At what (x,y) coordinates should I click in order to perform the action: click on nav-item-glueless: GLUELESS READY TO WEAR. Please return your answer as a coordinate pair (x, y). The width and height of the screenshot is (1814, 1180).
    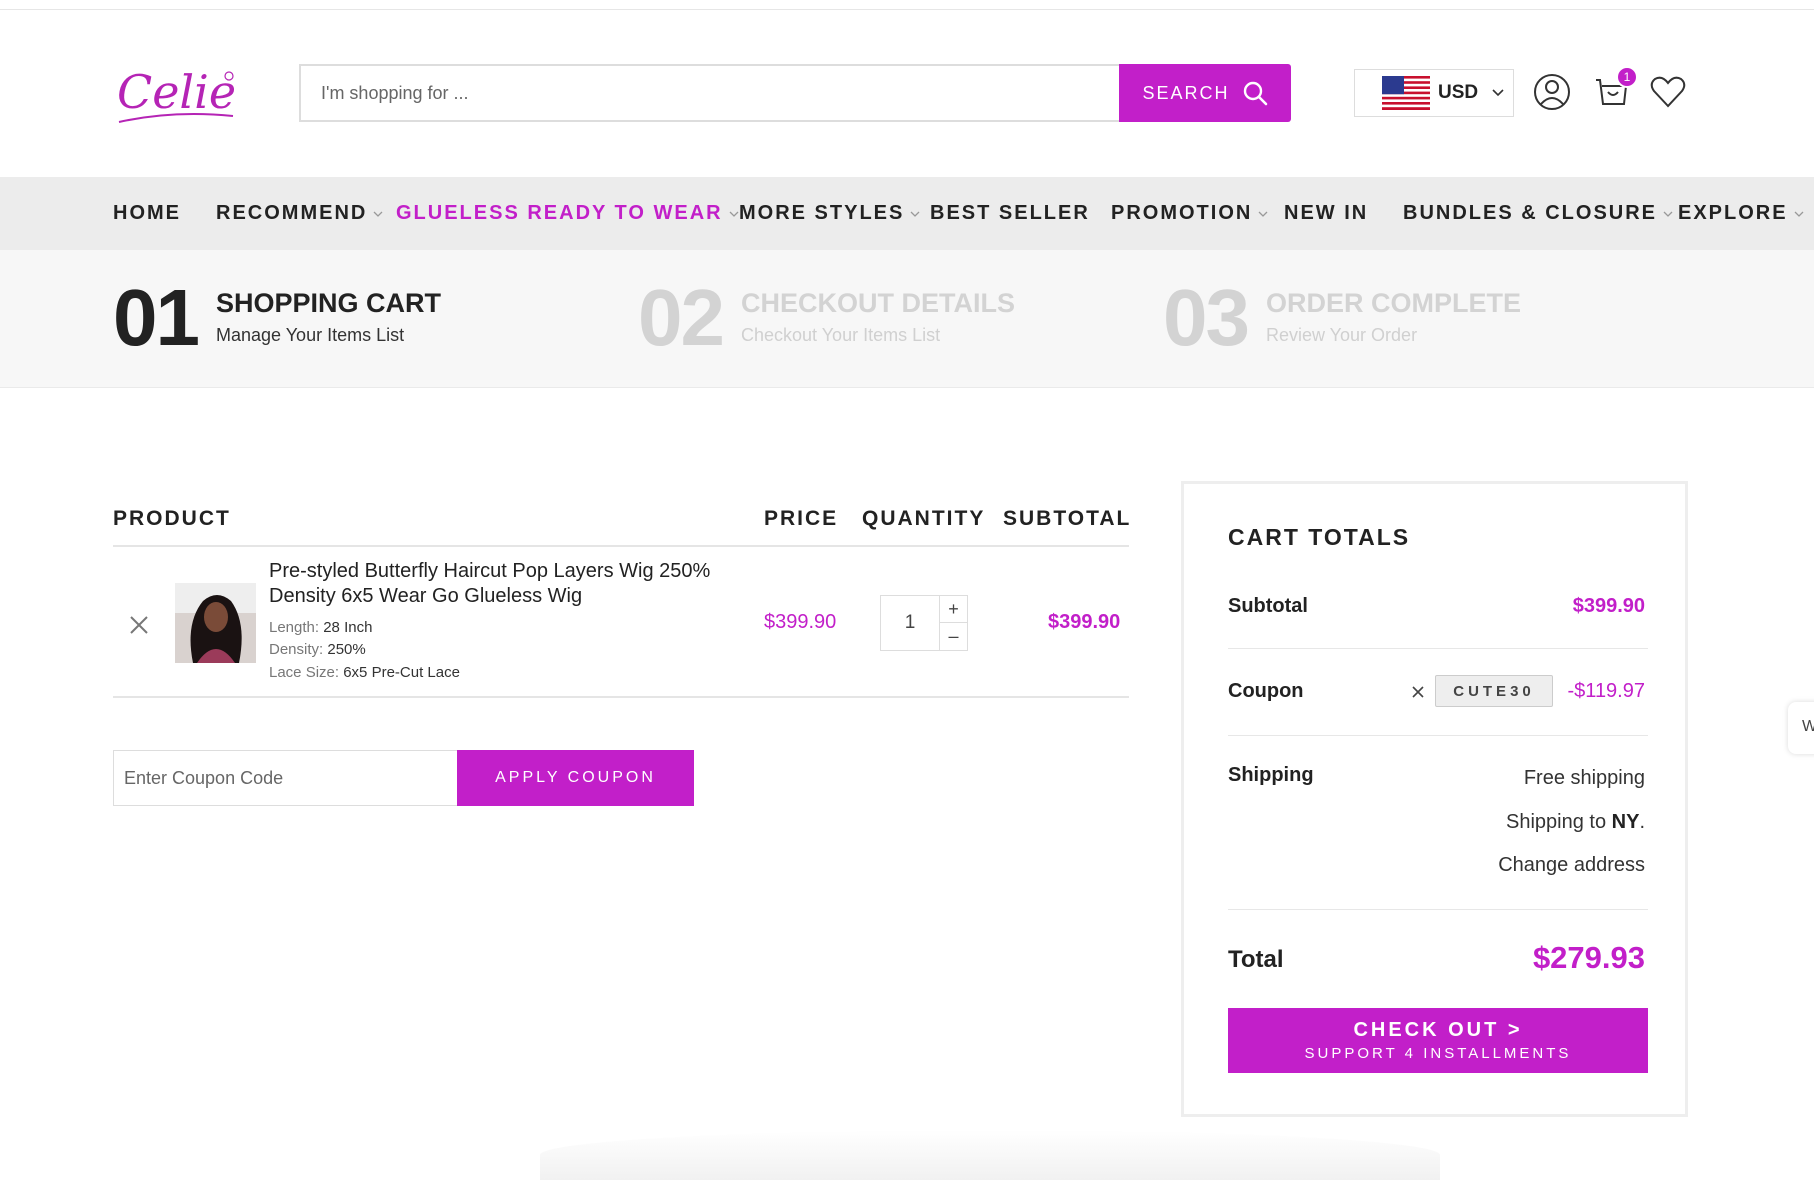
    Looking at the image, I should click on (567, 213).